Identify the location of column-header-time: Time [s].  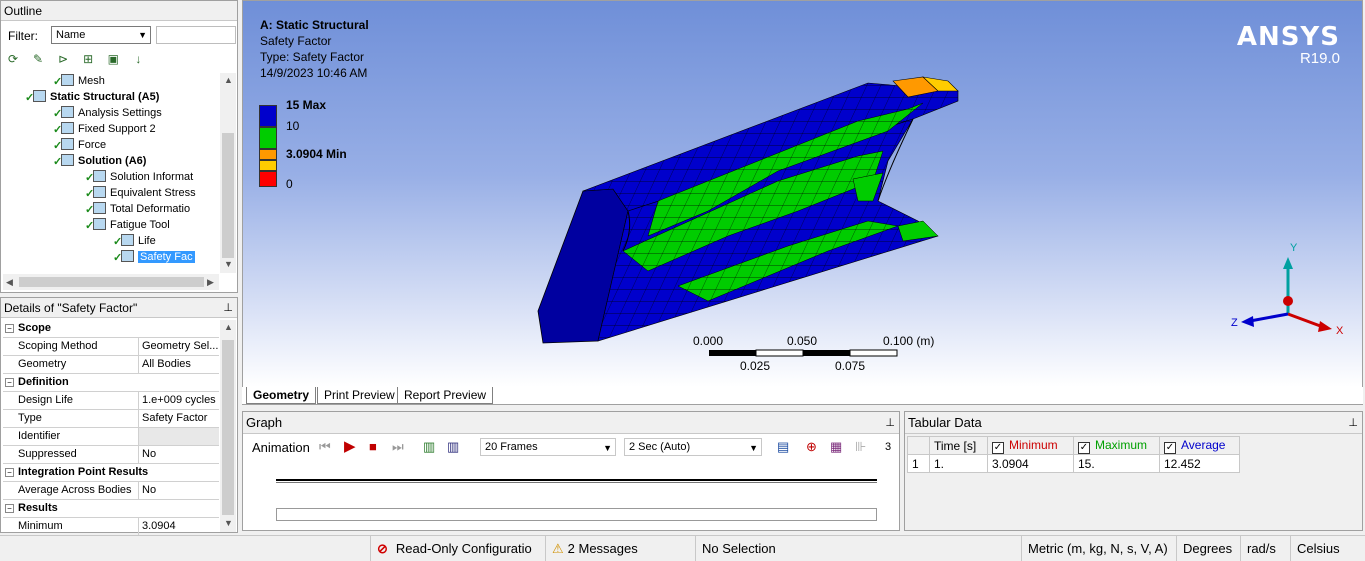
(958, 445).